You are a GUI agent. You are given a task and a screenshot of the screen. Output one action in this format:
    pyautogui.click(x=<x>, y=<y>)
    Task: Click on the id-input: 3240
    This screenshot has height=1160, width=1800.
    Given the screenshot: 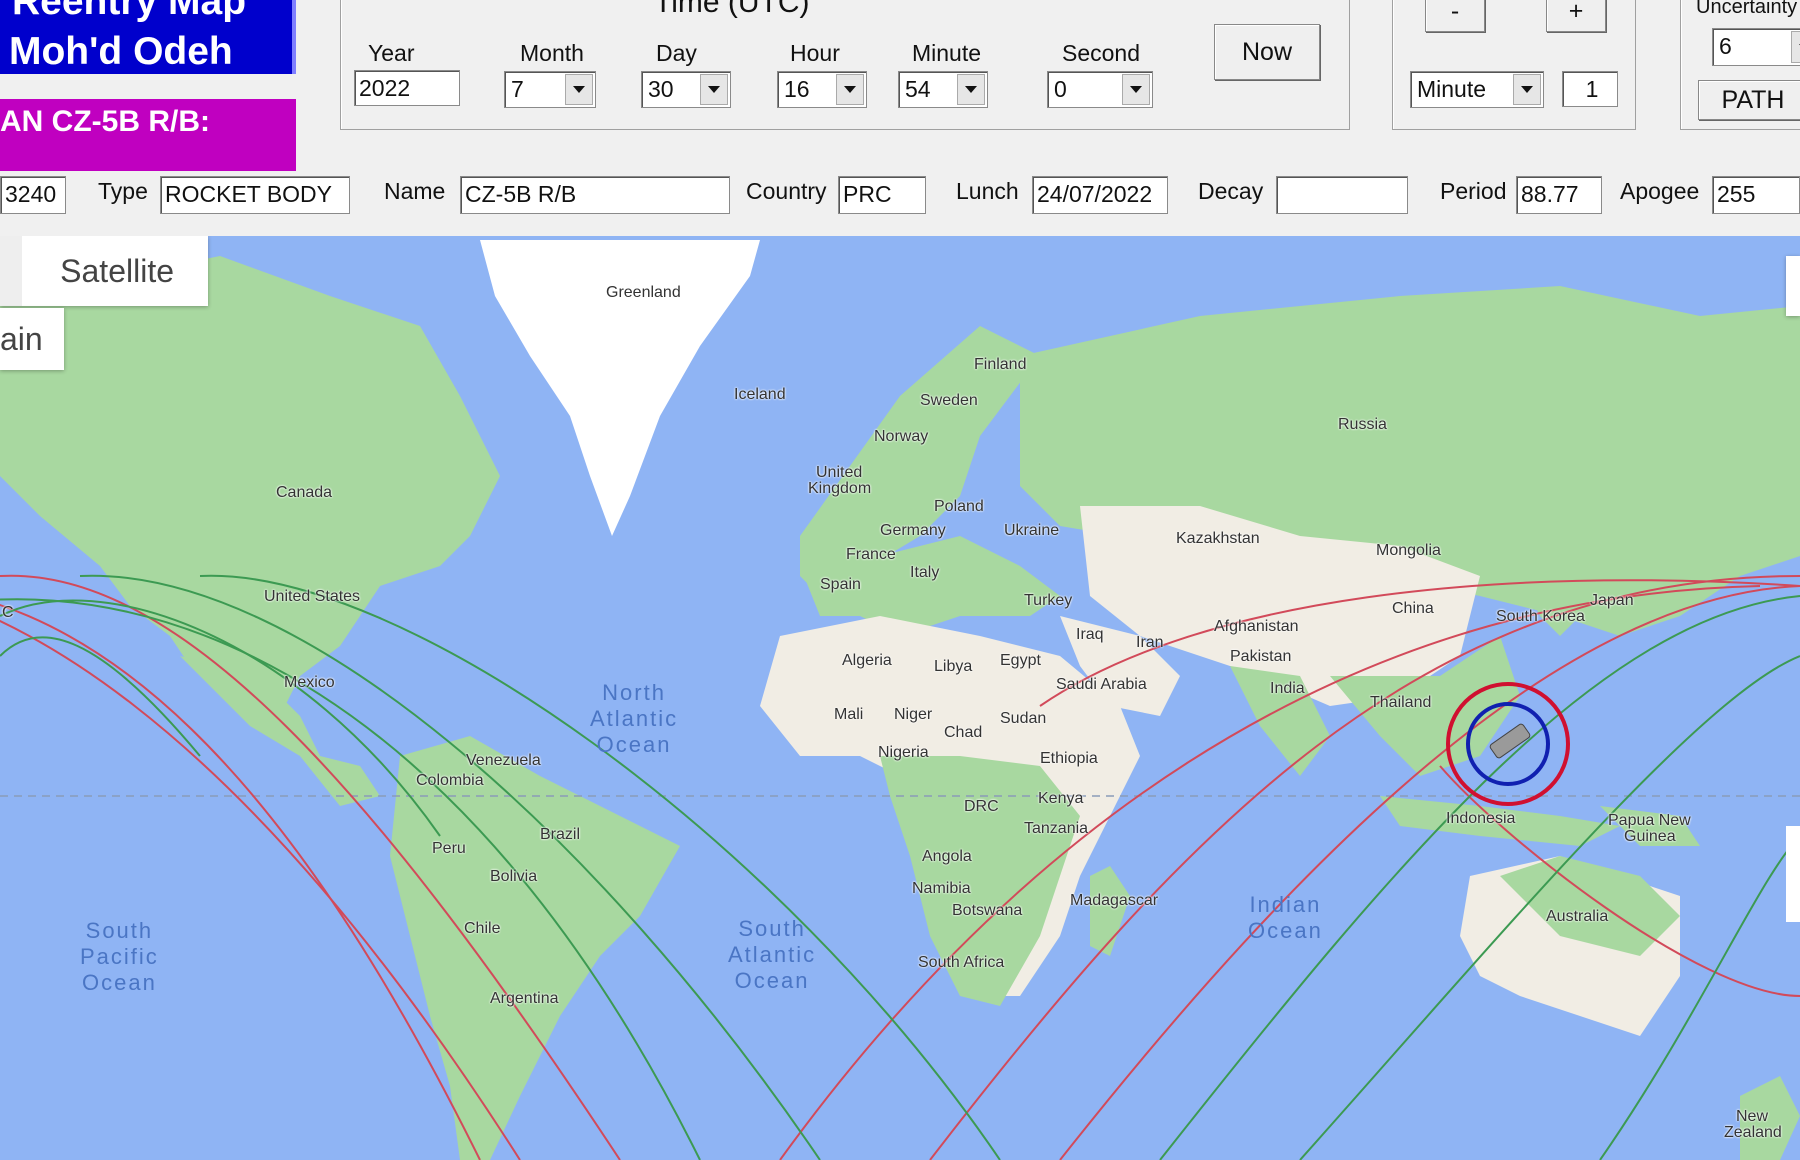 What is the action you would take?
    pyautogui.click(x=33, y=195)
    